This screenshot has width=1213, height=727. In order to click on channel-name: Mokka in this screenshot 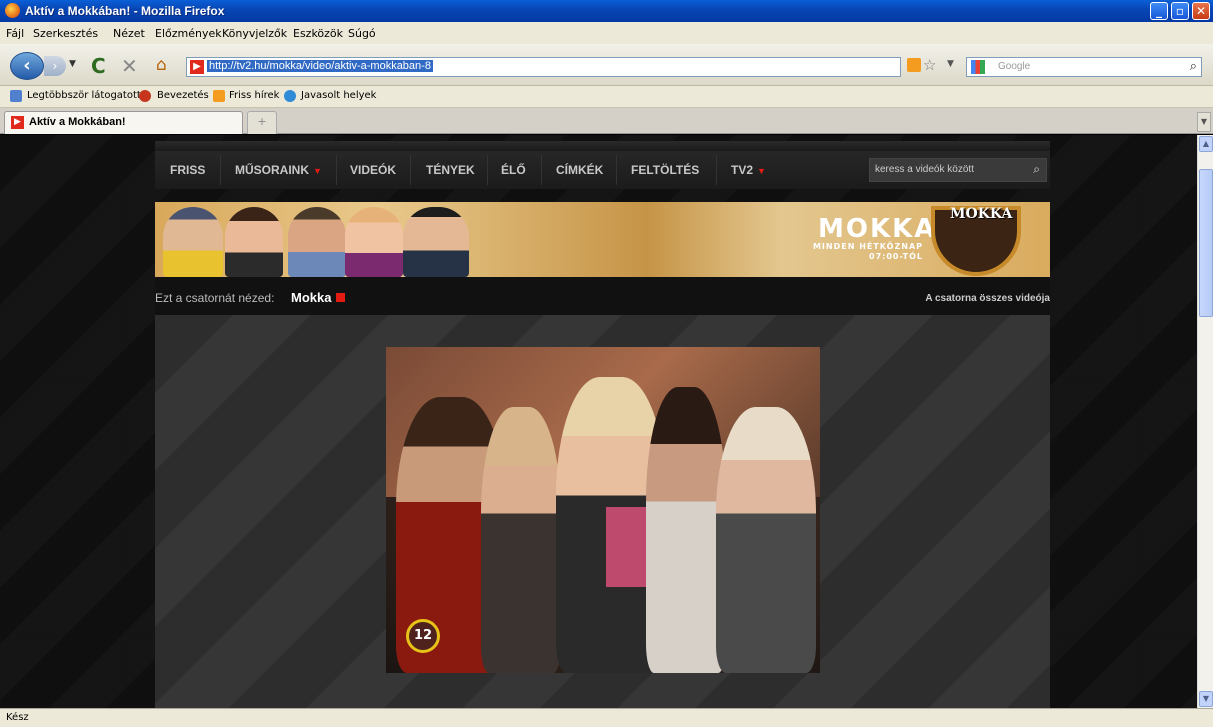, I will do `click(311, 297)`.